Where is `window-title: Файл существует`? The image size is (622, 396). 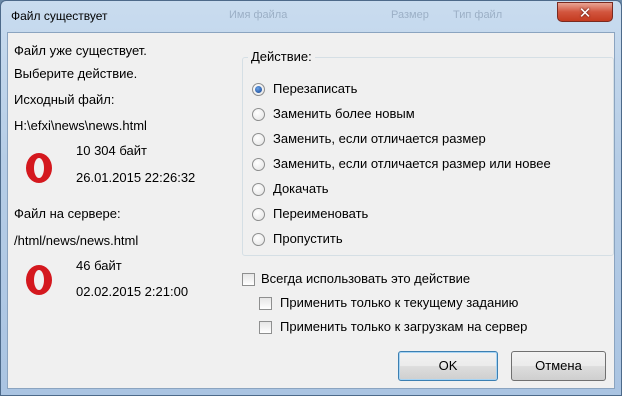 window-title: Файл существует is located at coordinates (59, 16).